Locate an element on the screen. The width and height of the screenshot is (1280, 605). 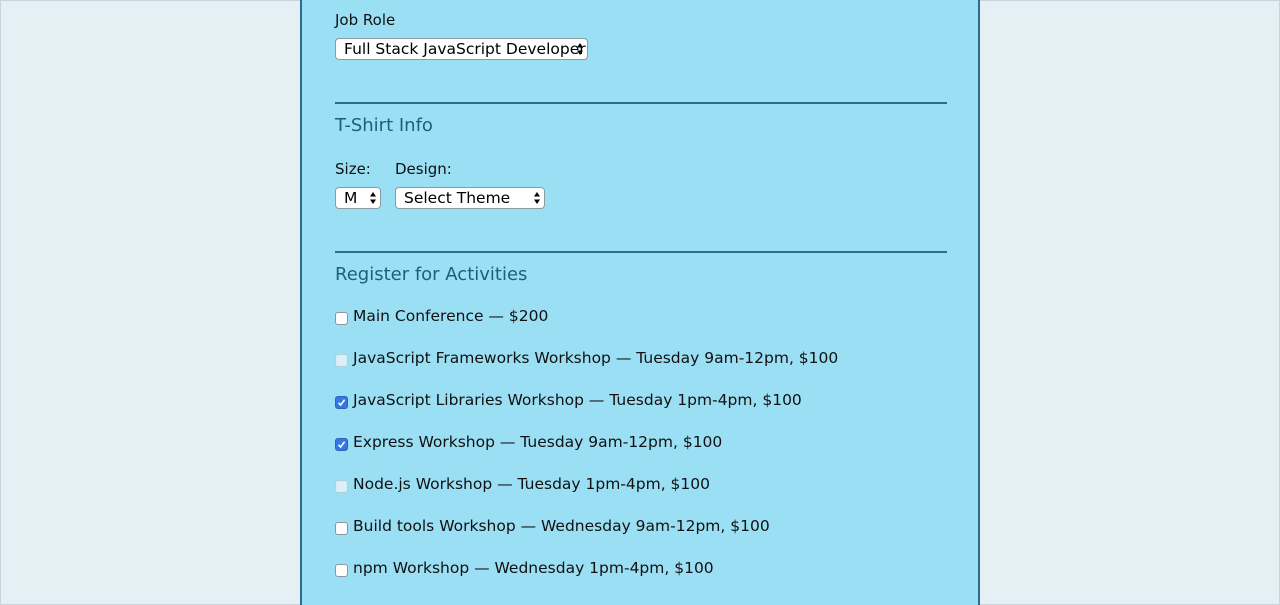
design-label: Design: is located at coordinates (423, 169).